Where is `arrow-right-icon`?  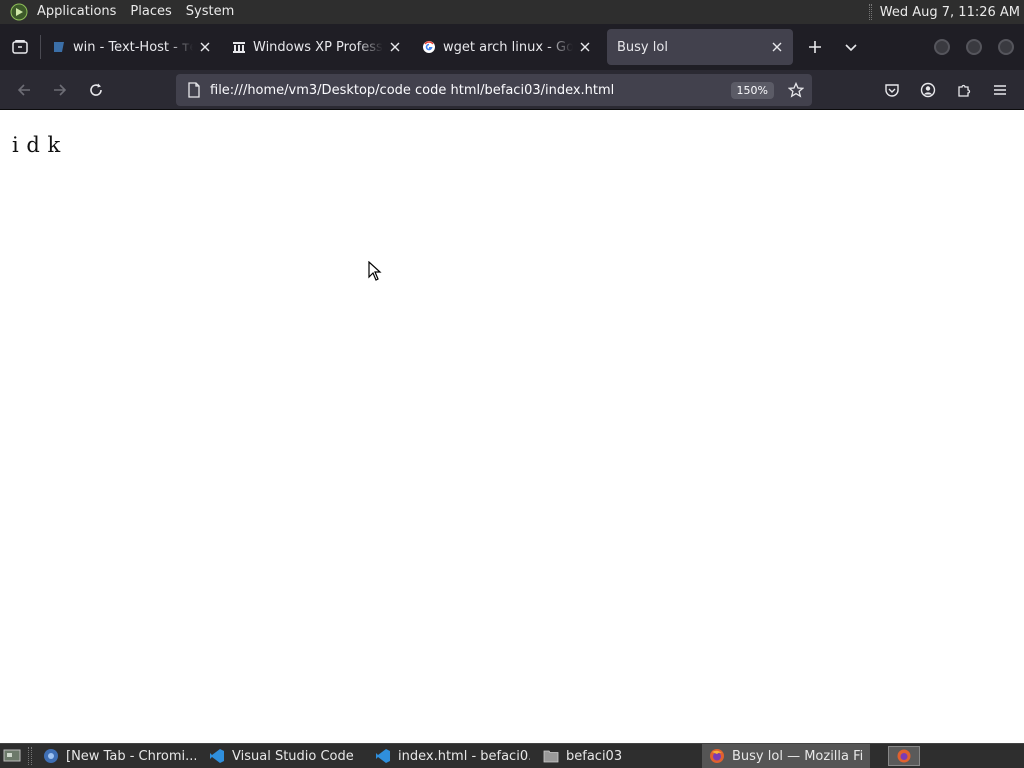 arrow-right-icon is located at coordinates (60, 89).